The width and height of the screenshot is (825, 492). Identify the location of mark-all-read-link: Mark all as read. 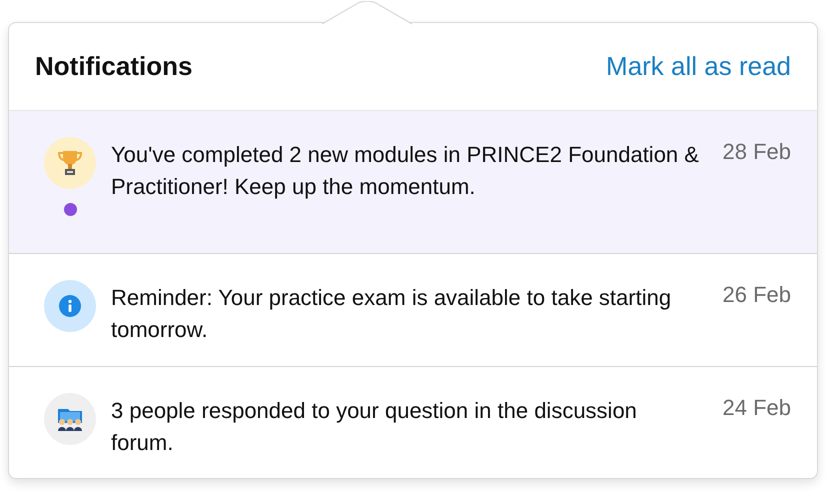
(698, 66).